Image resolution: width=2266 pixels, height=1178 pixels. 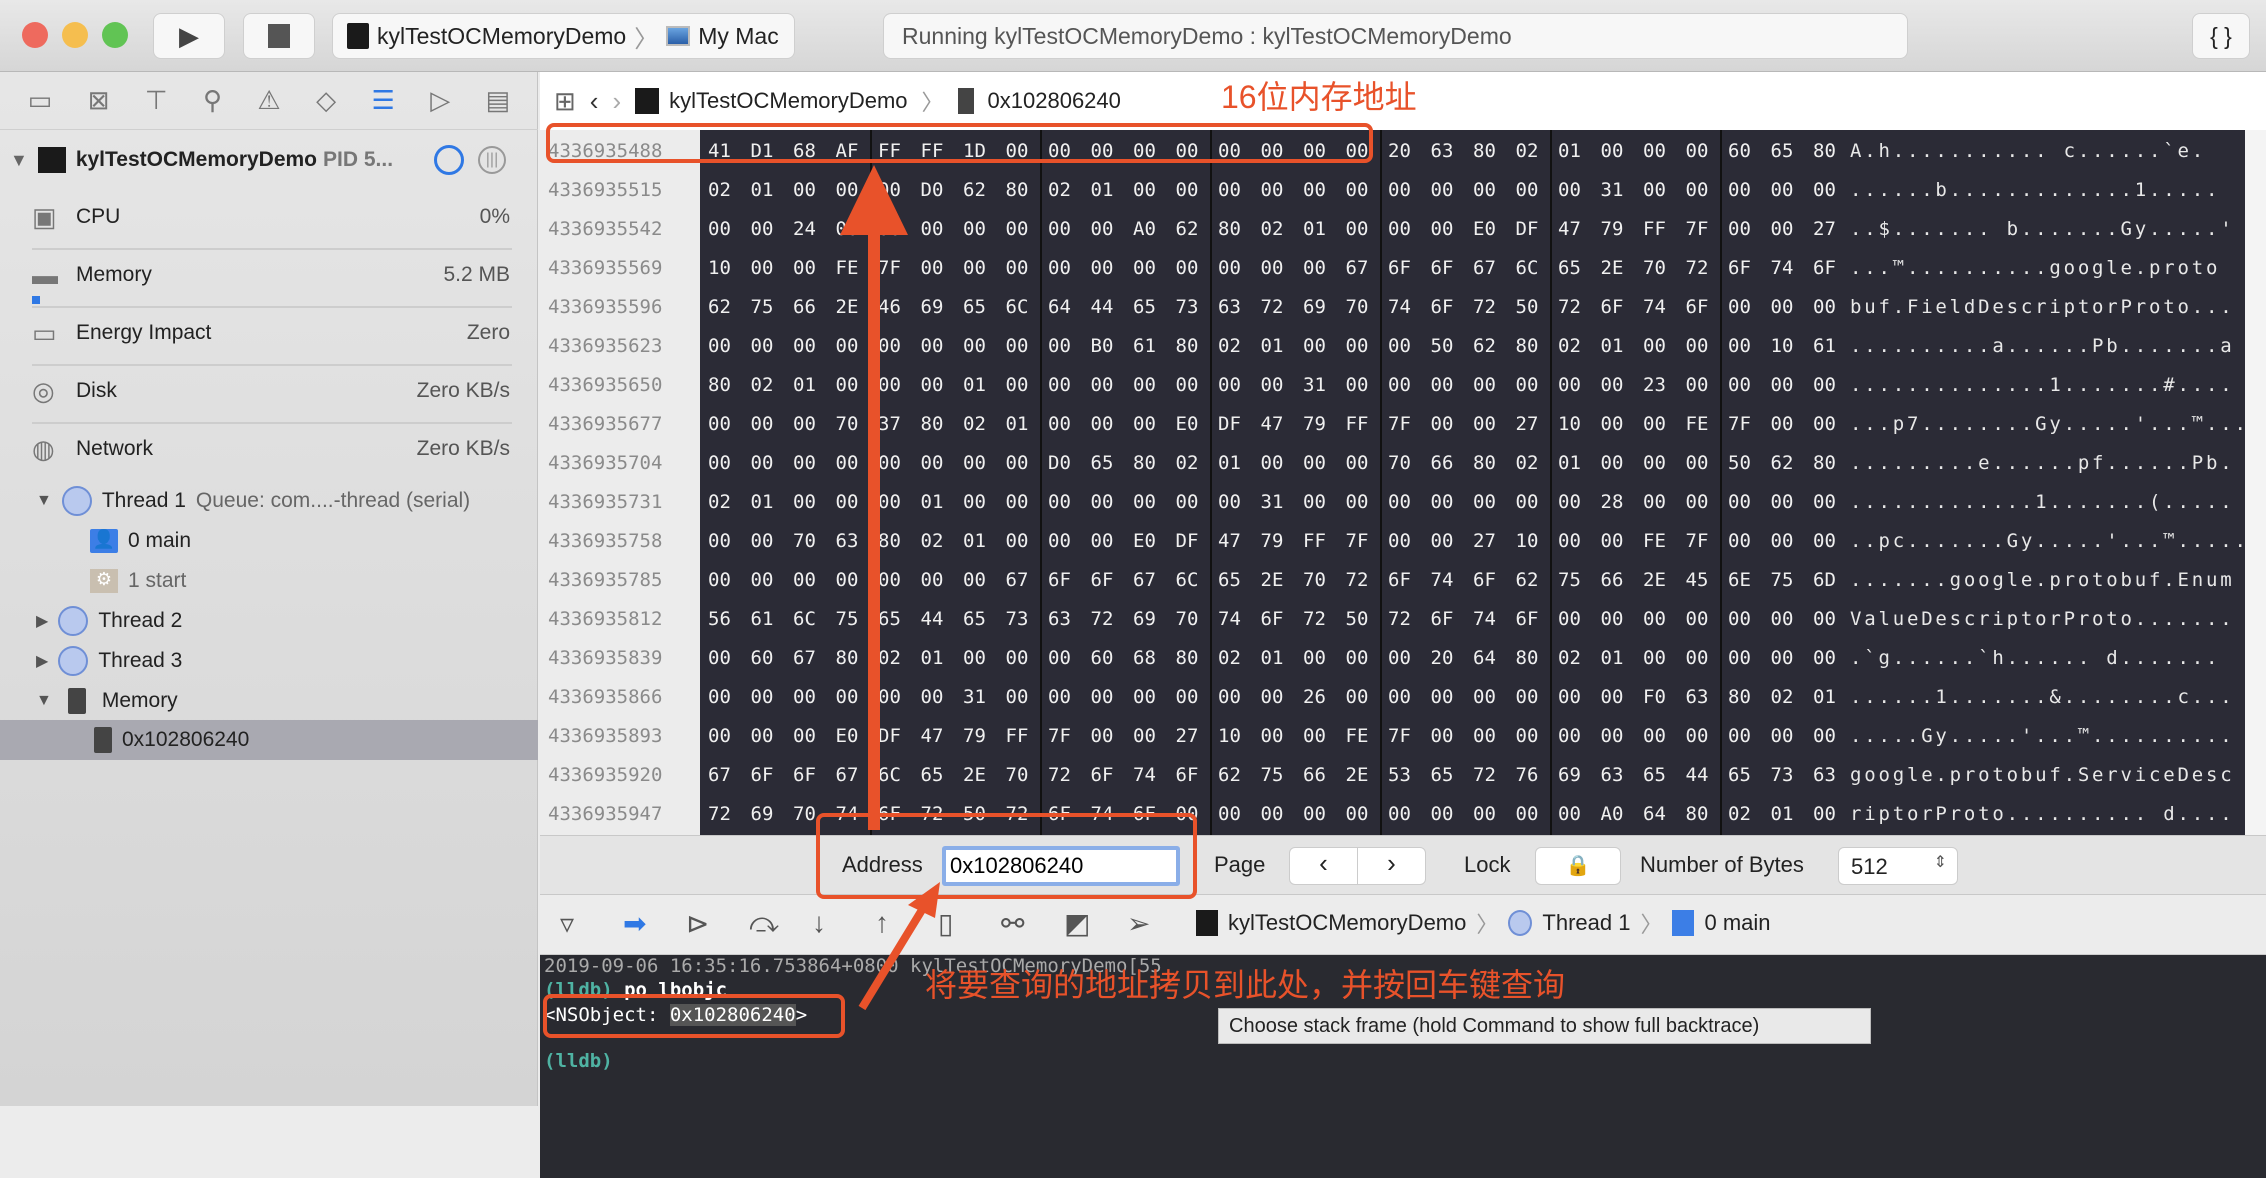 I want to click on arrow-diagonal, so click(x=893, y=956).